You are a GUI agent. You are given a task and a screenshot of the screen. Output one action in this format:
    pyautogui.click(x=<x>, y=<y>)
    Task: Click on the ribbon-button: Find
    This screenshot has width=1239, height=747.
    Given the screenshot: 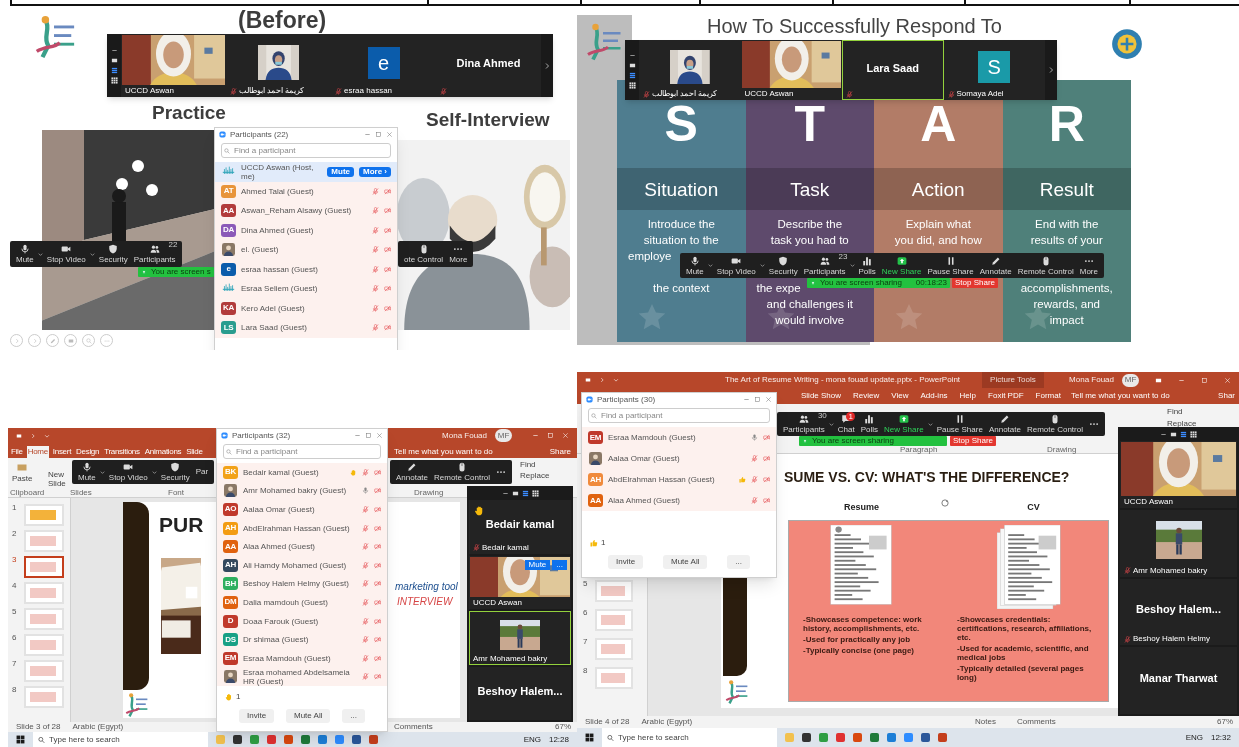 What is the action you would take?
    pyautogui.click(x=528, y=465)
    